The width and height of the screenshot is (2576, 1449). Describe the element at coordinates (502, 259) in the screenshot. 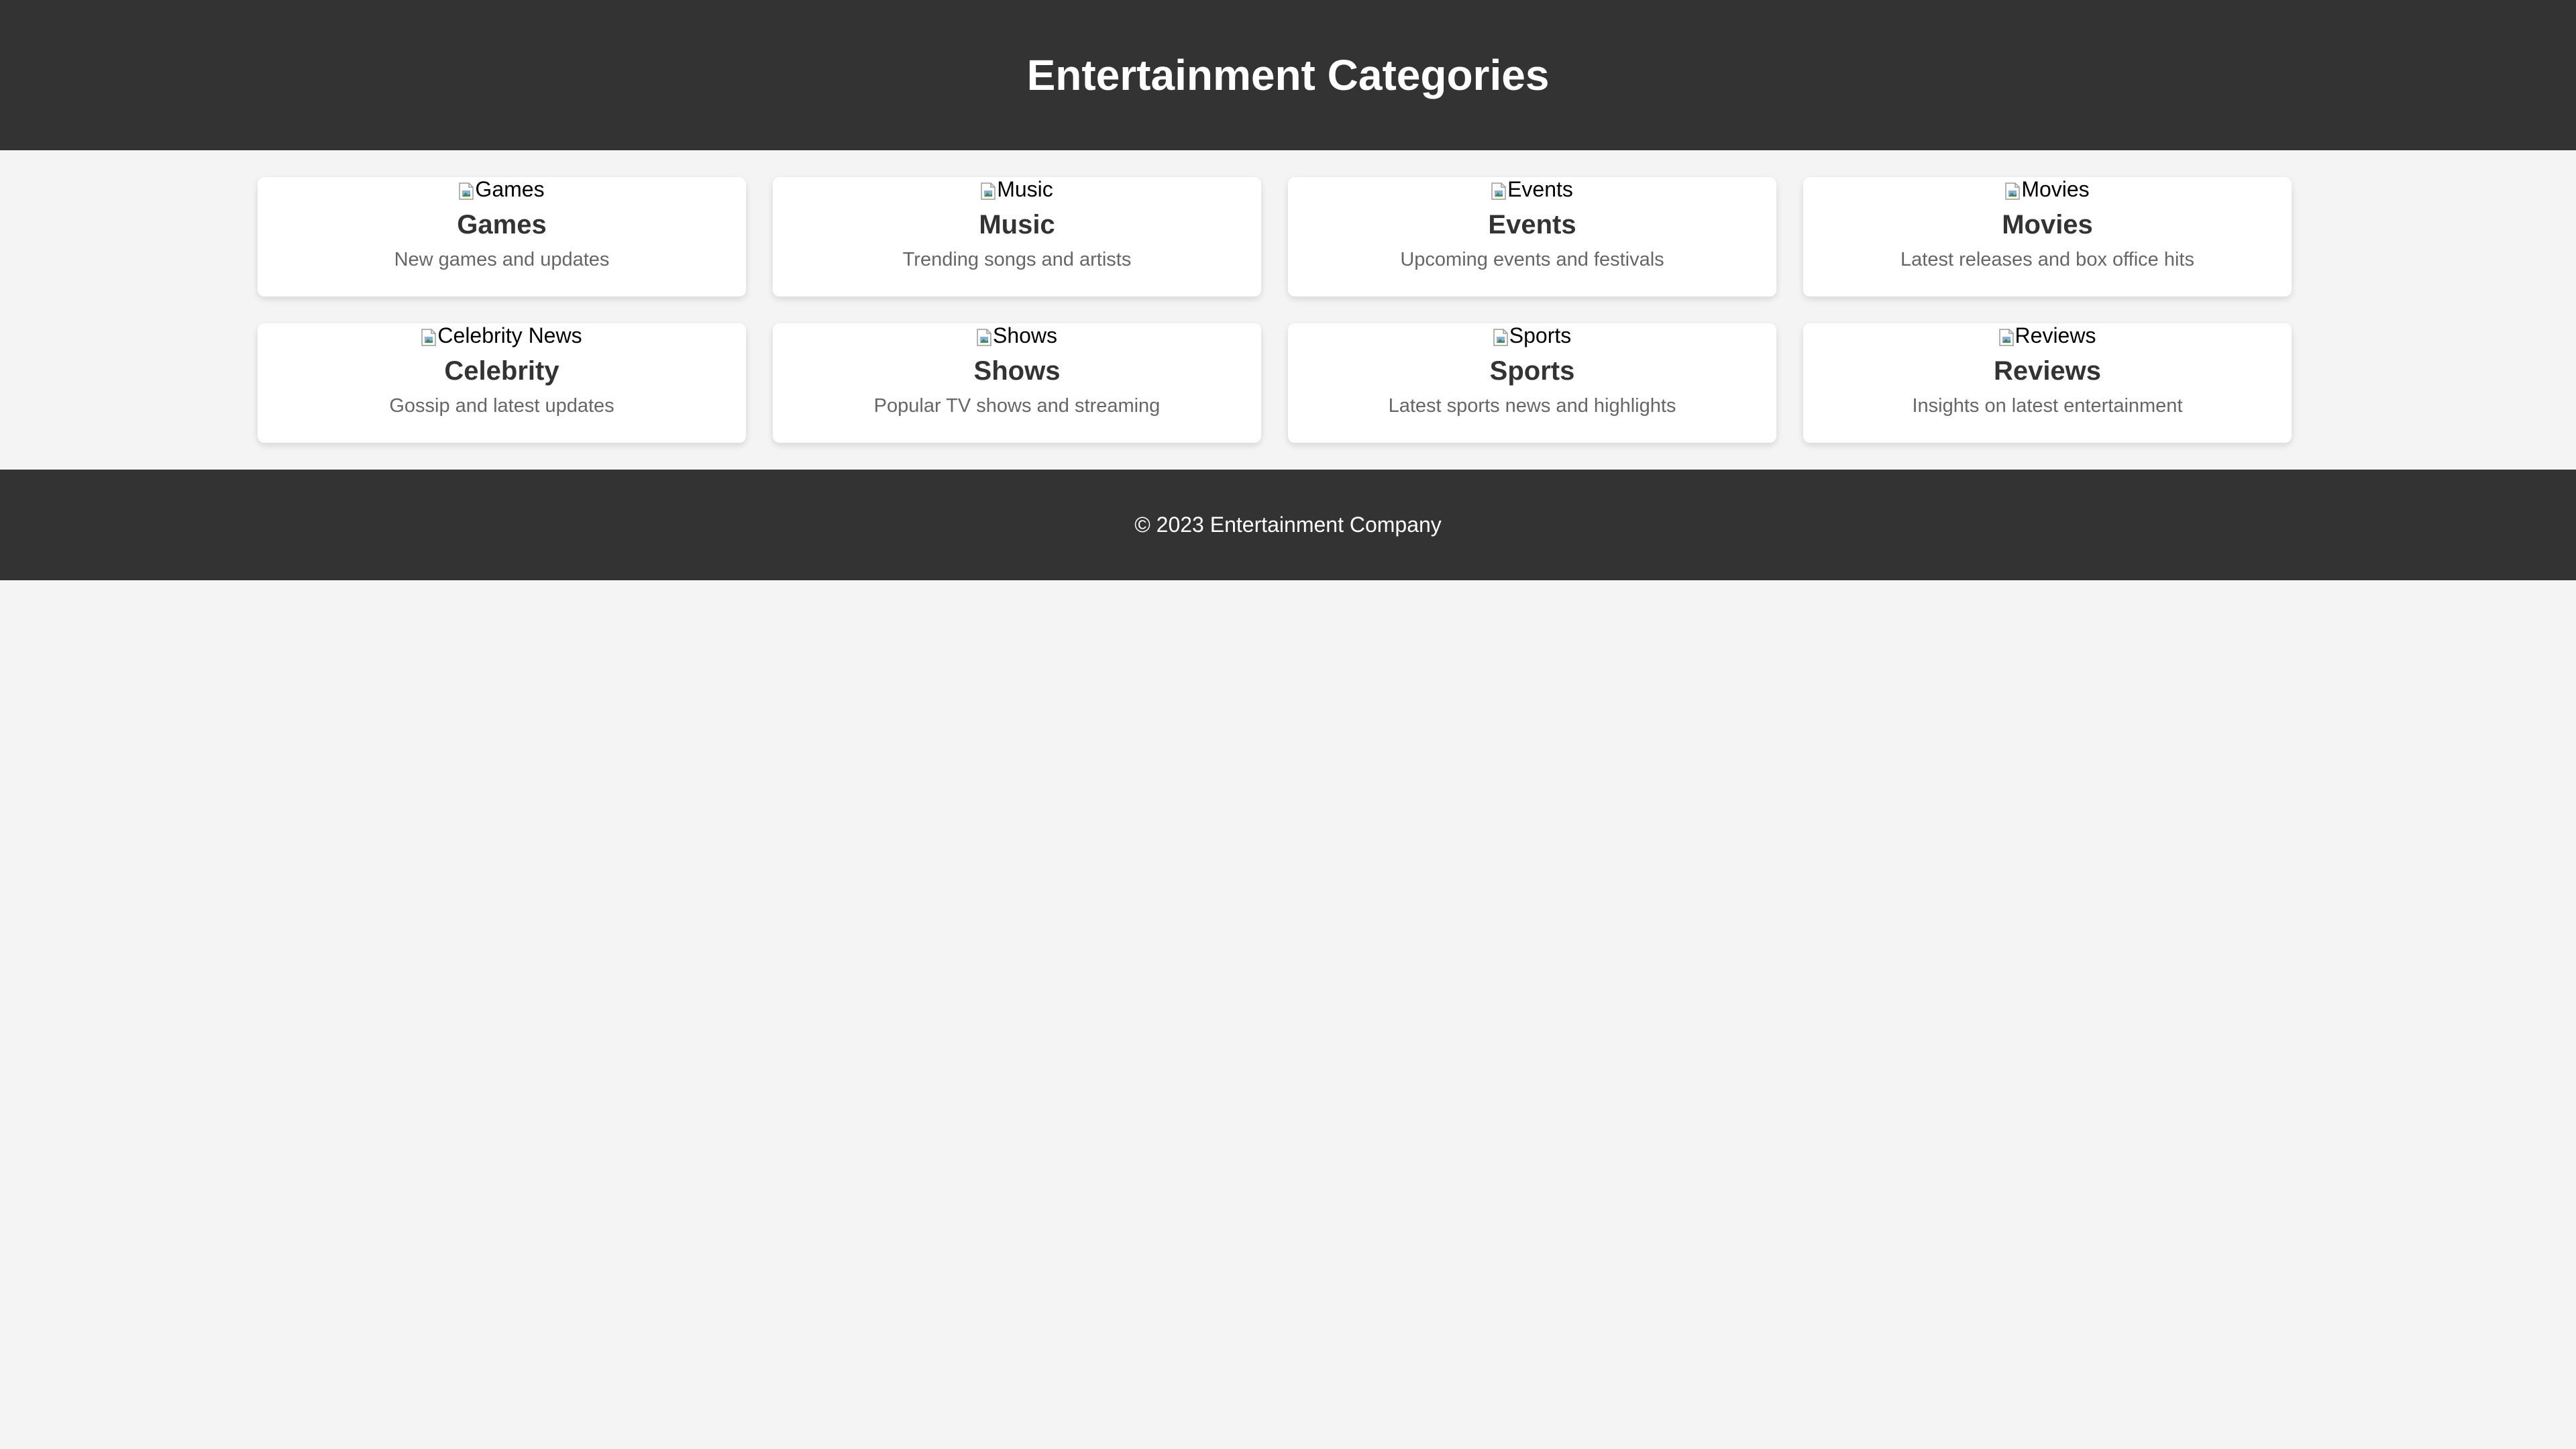

I see `card-description: New games and updates` at that location.